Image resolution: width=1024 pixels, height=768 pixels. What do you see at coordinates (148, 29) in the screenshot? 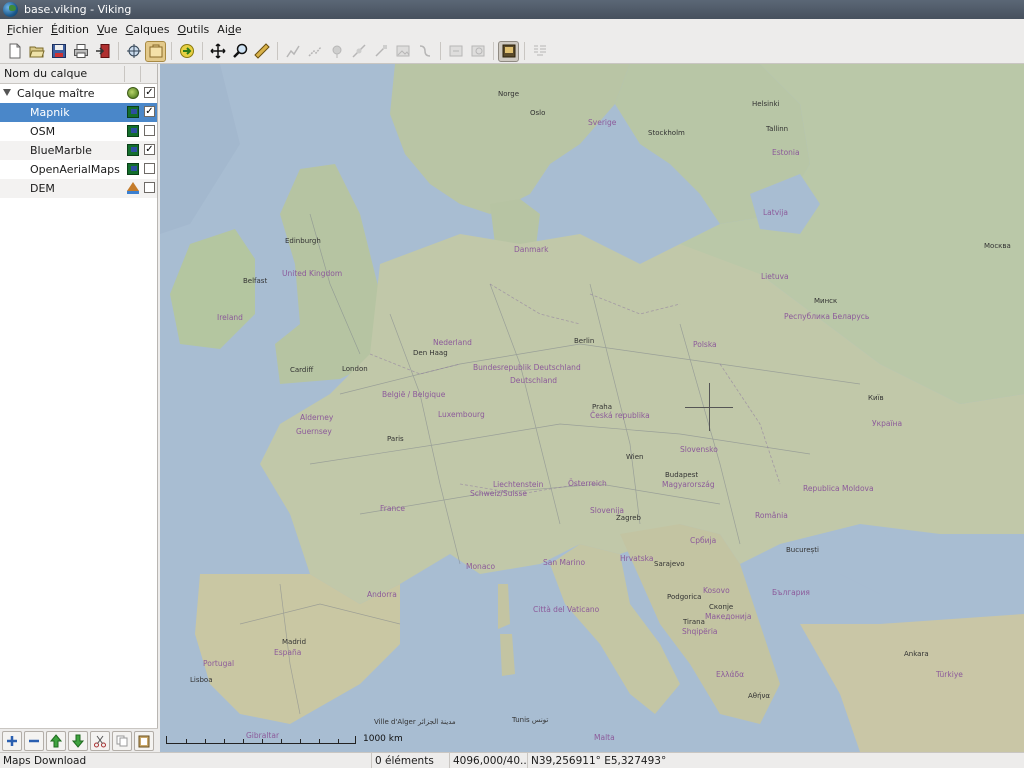
I see `menu-calques: Calques` at bounding box center [148, 29].